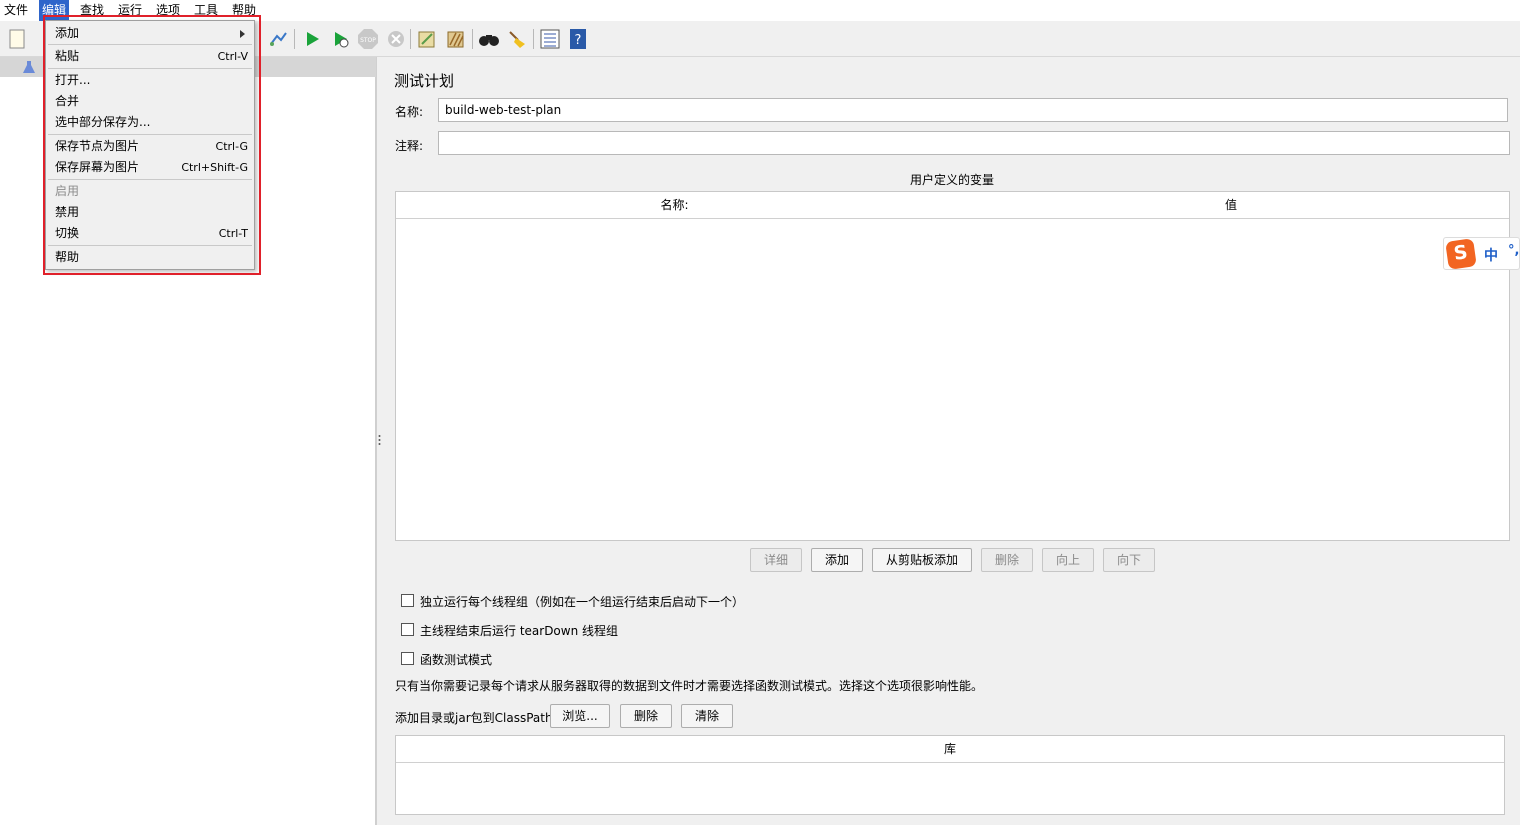 This screenshot has width=1520, height=825. What do you see at coordinates (17, 39) in the screenshot?
I see `new-icon` at bounding box center [17, 39].